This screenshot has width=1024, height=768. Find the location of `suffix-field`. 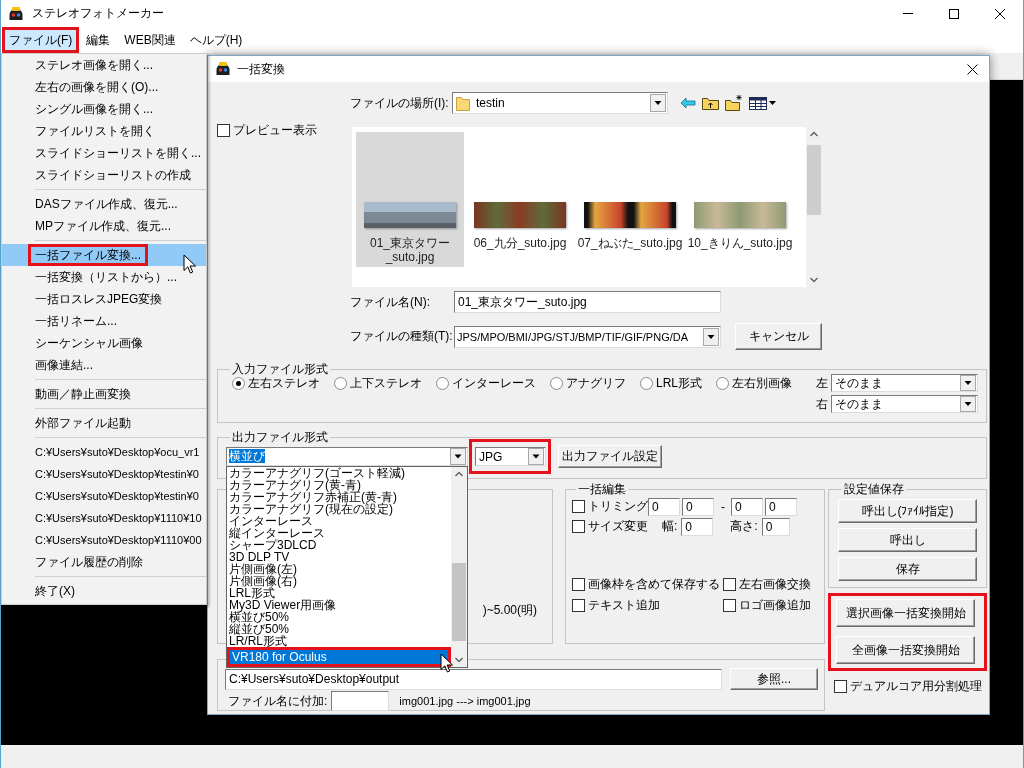

suffix-field is located at coordinates (360, 701).